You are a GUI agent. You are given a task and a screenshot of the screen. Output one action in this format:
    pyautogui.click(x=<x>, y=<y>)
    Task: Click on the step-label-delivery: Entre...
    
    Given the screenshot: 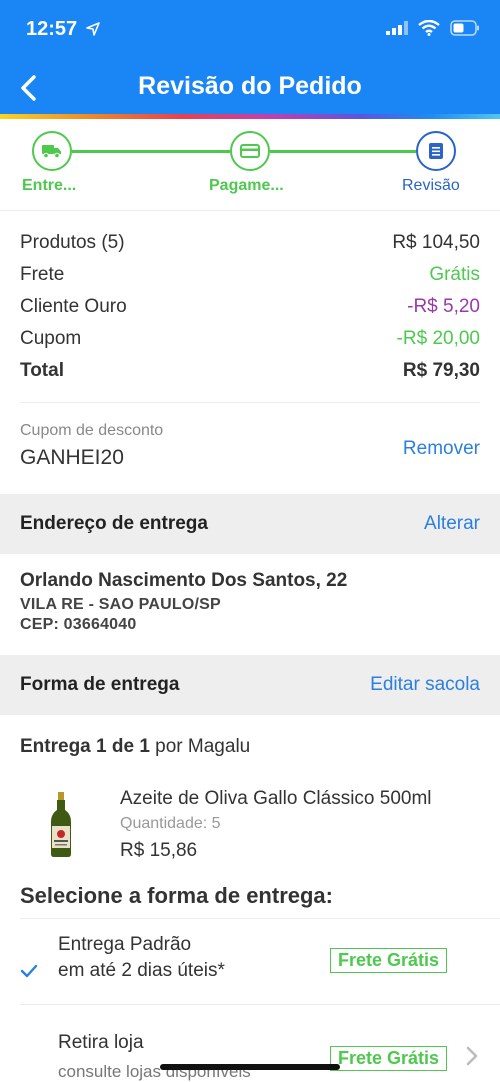 What is the action you would take?
    pyautogui.click(x=49, y=185)
    